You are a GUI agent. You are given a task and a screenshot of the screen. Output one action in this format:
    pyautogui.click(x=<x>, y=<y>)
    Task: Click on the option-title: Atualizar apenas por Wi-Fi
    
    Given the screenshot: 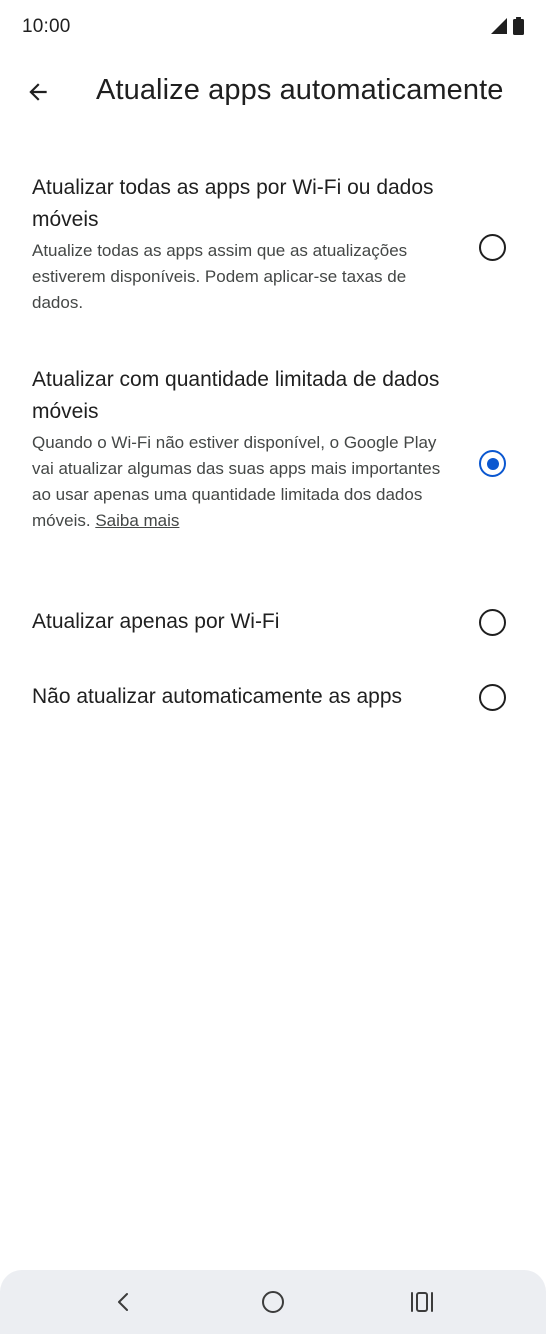 What is the action you would take?
    pyautogui.click(x=156, y=621)
    